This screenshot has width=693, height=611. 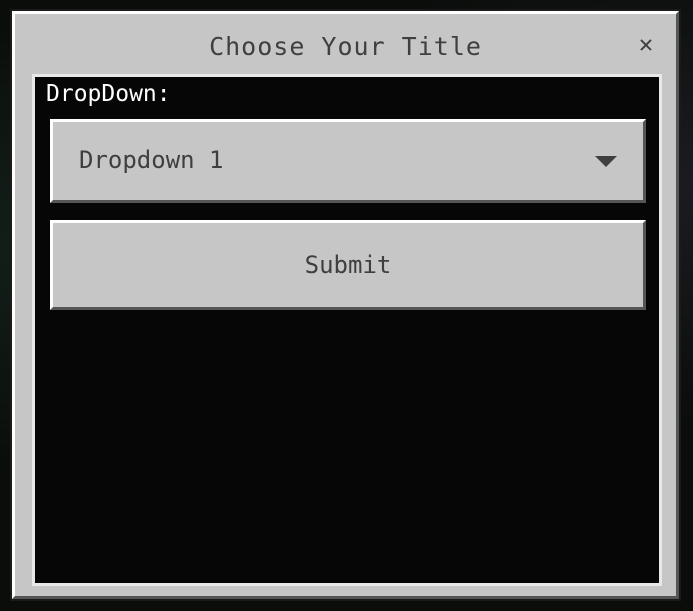 What do you see at coordinates (348, 265) in the screenshot?
I see `submit-button: Submit` at bounding box center [348, 265].